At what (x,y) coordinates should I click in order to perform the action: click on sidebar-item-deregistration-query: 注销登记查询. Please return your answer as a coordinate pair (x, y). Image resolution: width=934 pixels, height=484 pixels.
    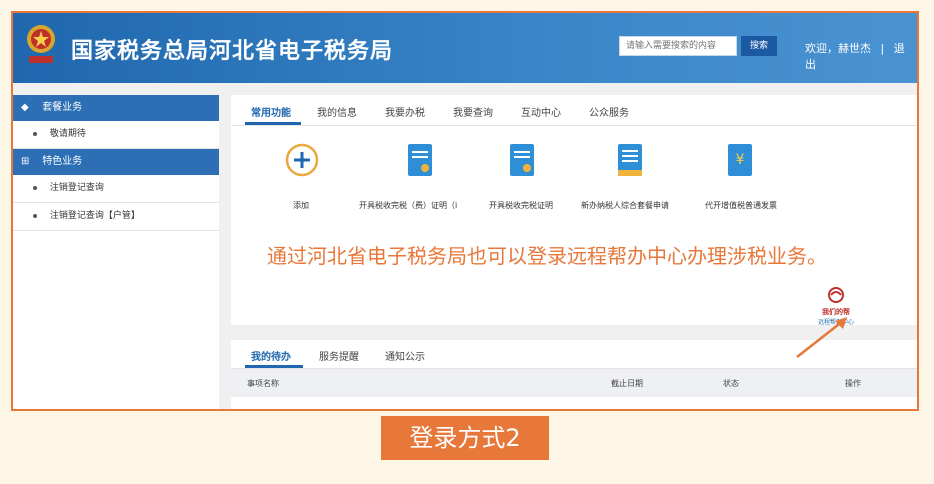
    Looking at the image, I should click on (116, 189).